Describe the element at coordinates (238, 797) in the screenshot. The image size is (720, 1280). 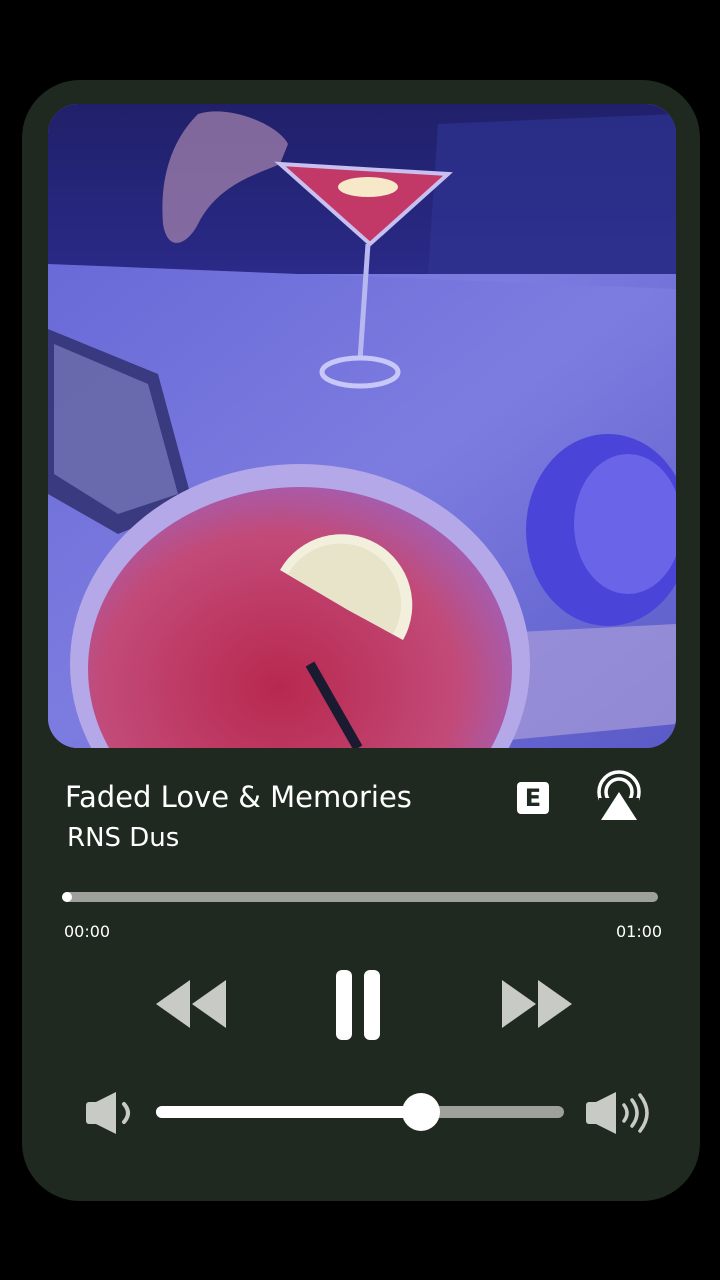
I see `track-title: Faded Love & Memories` at that location.